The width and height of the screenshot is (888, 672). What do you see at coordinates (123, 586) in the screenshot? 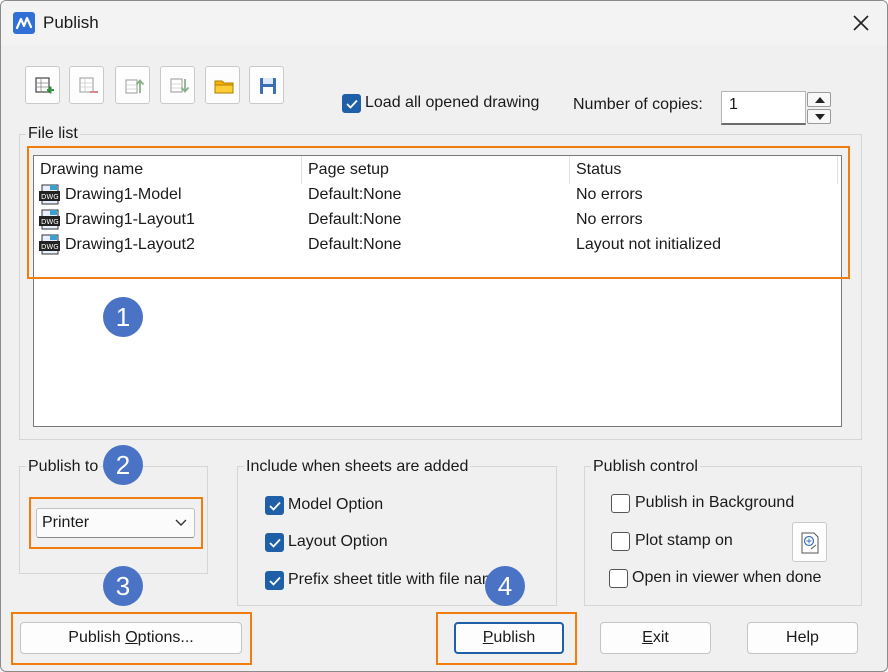
I see `callout-badge-3: 3` at bounding box center [123, 586].